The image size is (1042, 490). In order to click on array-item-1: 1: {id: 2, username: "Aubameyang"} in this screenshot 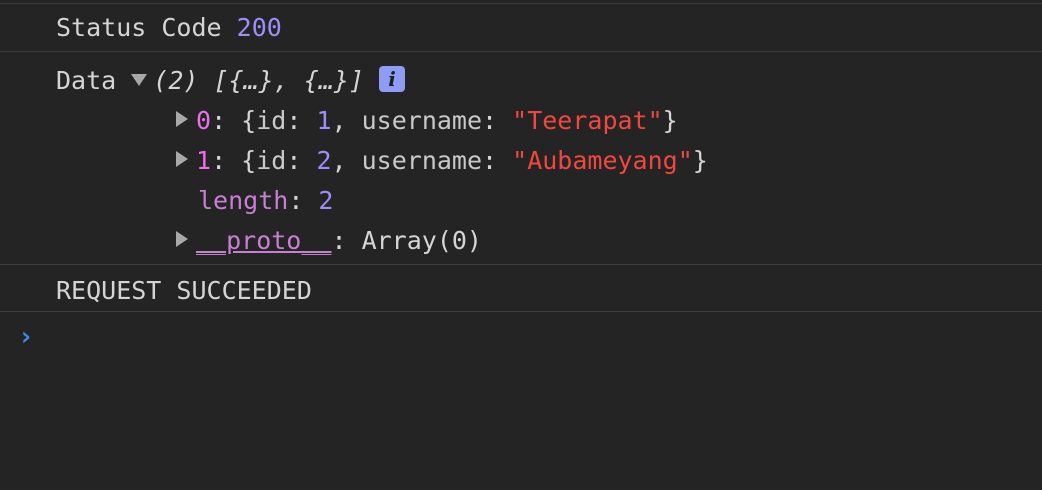, I will do `click(452, 161)`.